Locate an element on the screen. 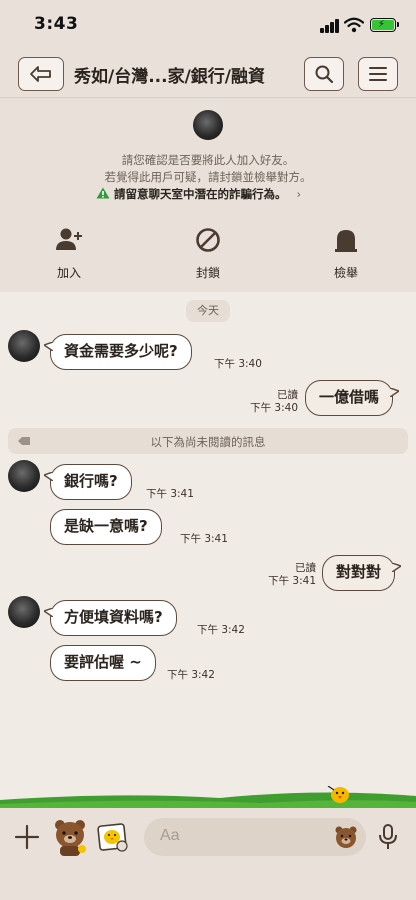  message-bubble-incoming: 資金需要多少呢? is located at coordinates (118, 352).